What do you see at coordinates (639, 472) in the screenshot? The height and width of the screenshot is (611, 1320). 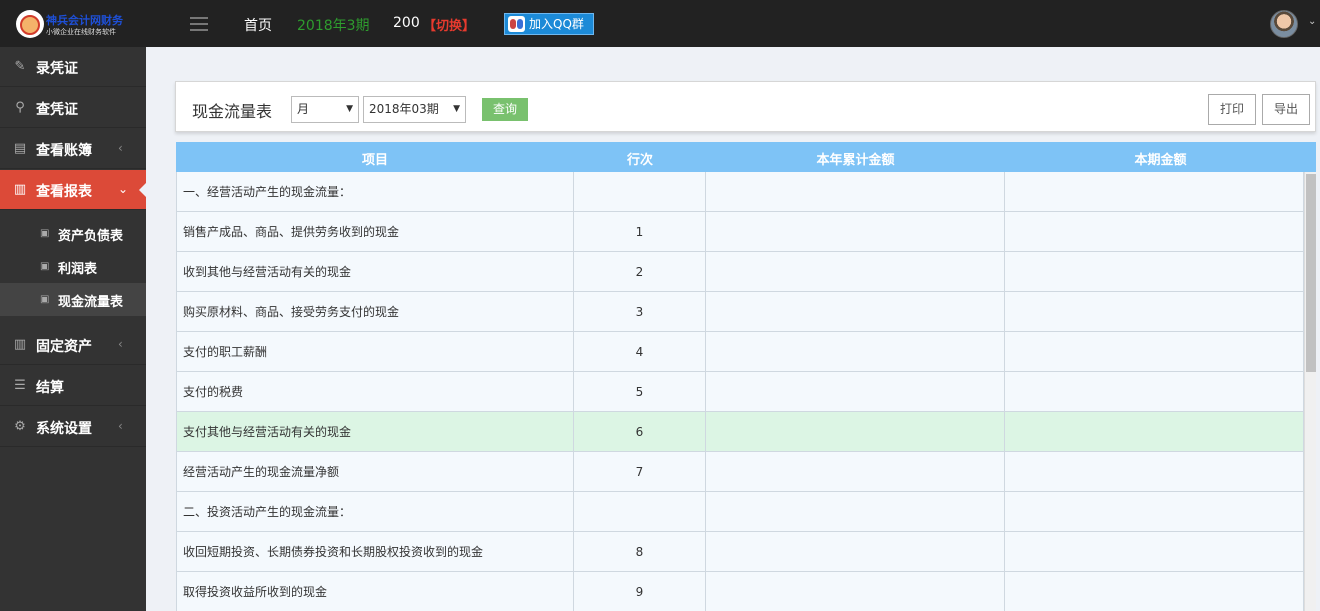 I see `cell-line: 7` at bounding box center [639, 472].